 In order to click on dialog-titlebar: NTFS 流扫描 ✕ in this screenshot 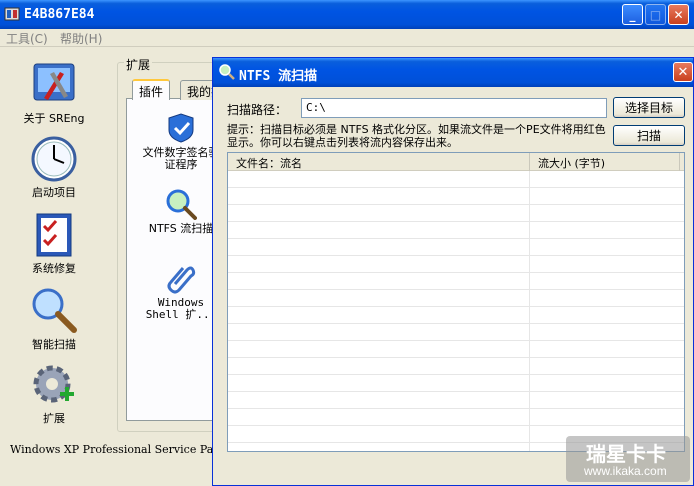, I will do `click(453, 72)`.